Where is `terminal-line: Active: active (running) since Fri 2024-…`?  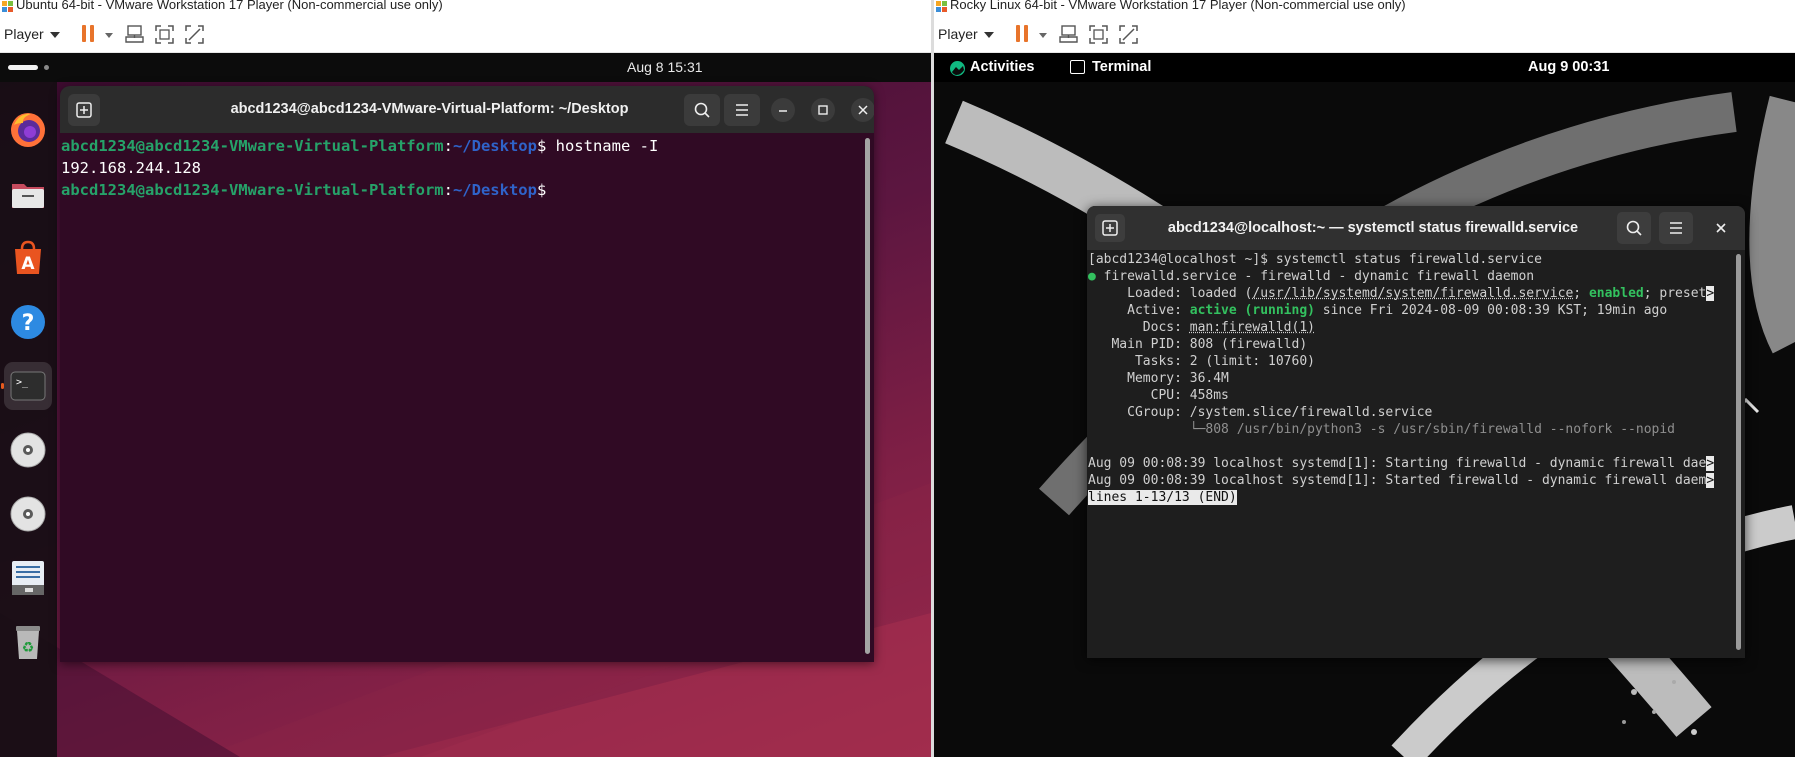 terminal-line: Active: active (running) since Fri 2024-… is located at coordinates (1378, 310).